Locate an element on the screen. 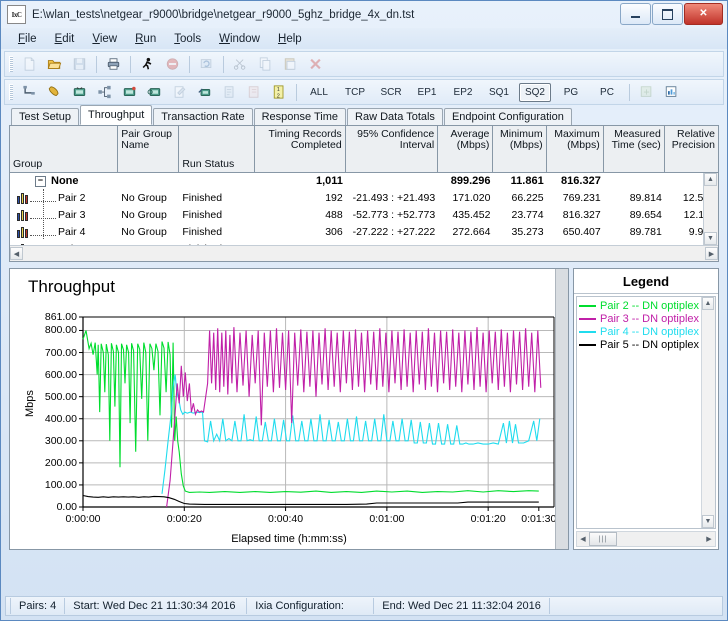  column-header-maximum: Maximum (Mbps) is located at coordinates (575, 149).